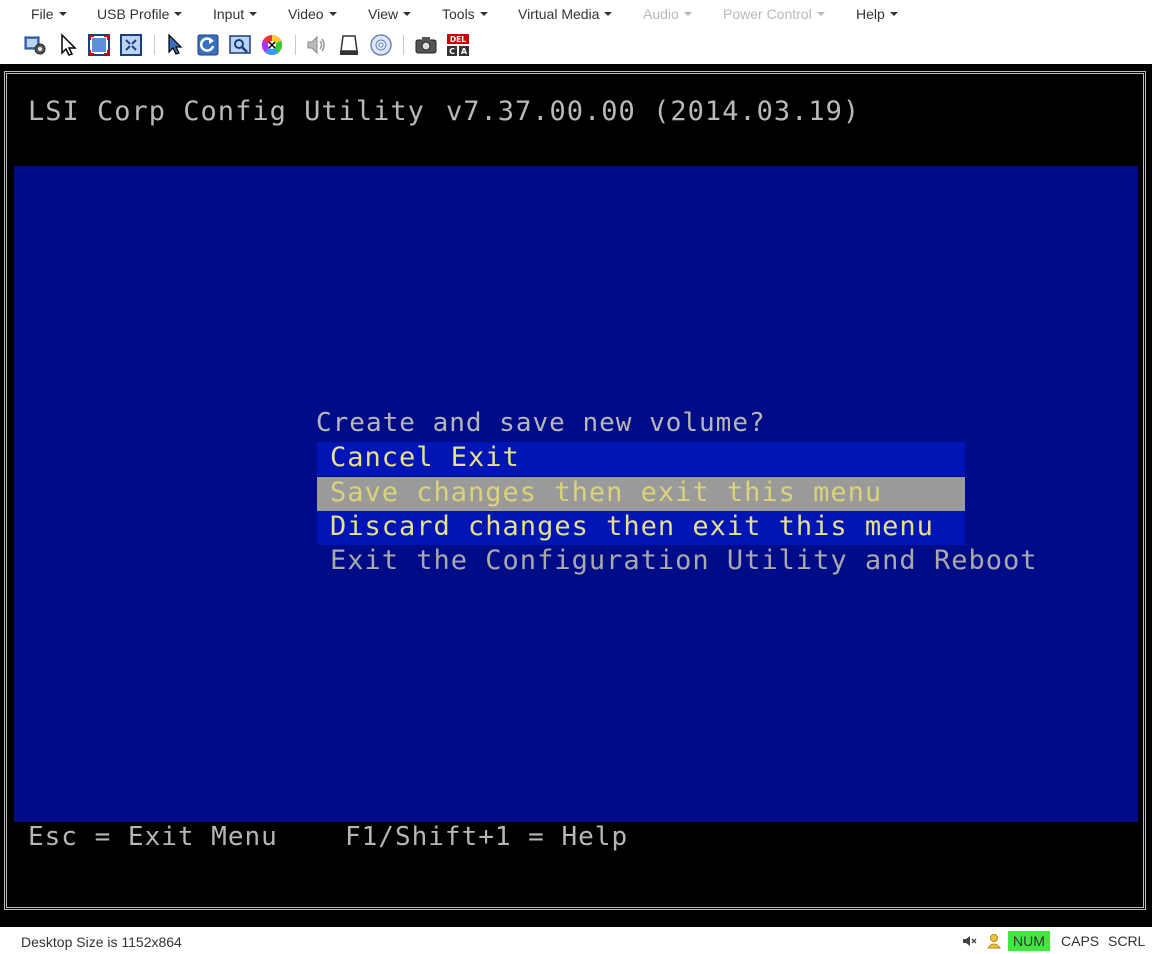 The height and width of the screenshot is (954, 1152). Describe the element at coordinates (226, 111) in the screenshot. I see `bios-title: LSI Corp Config Utility` at that location.